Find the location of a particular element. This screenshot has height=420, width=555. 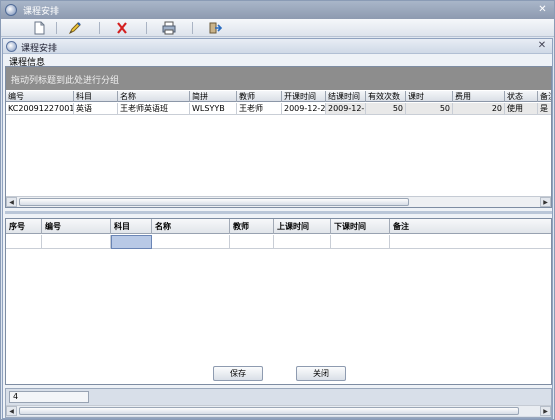

column-header: 费用 is located at coordinates (479, 96).